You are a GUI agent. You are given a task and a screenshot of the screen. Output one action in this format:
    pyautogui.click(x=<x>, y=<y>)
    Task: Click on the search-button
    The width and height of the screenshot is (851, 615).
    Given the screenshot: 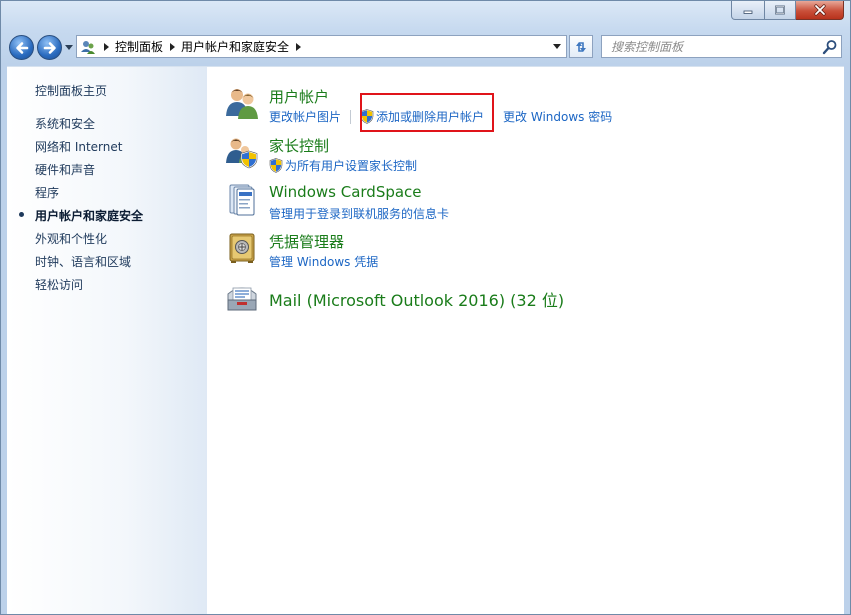 What is the action you would take?
    pyautogui.click(x=830, y=47)
    